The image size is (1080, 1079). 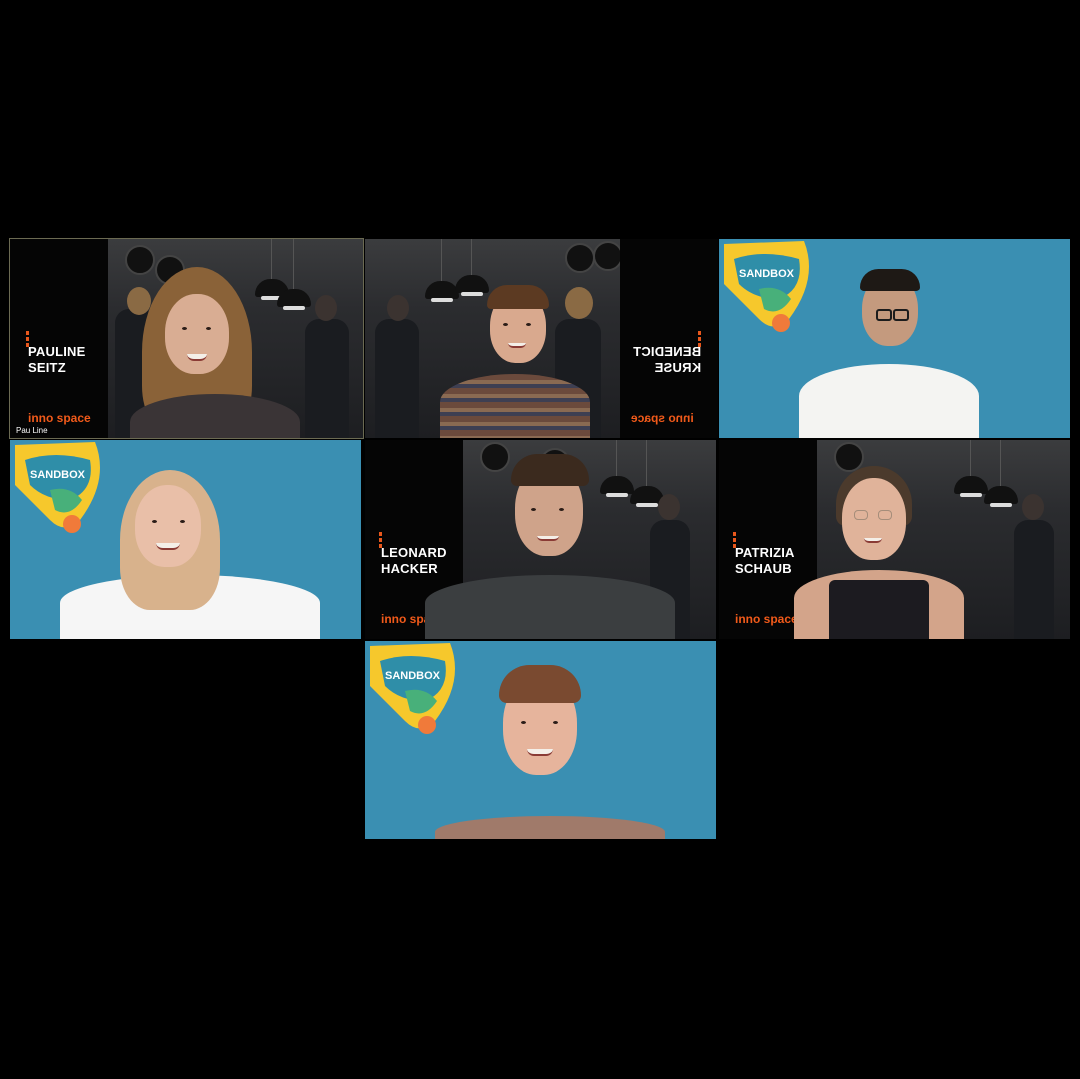 I want to click on participant-name: PAULINE SEITZ, so click(x=57, y=359).